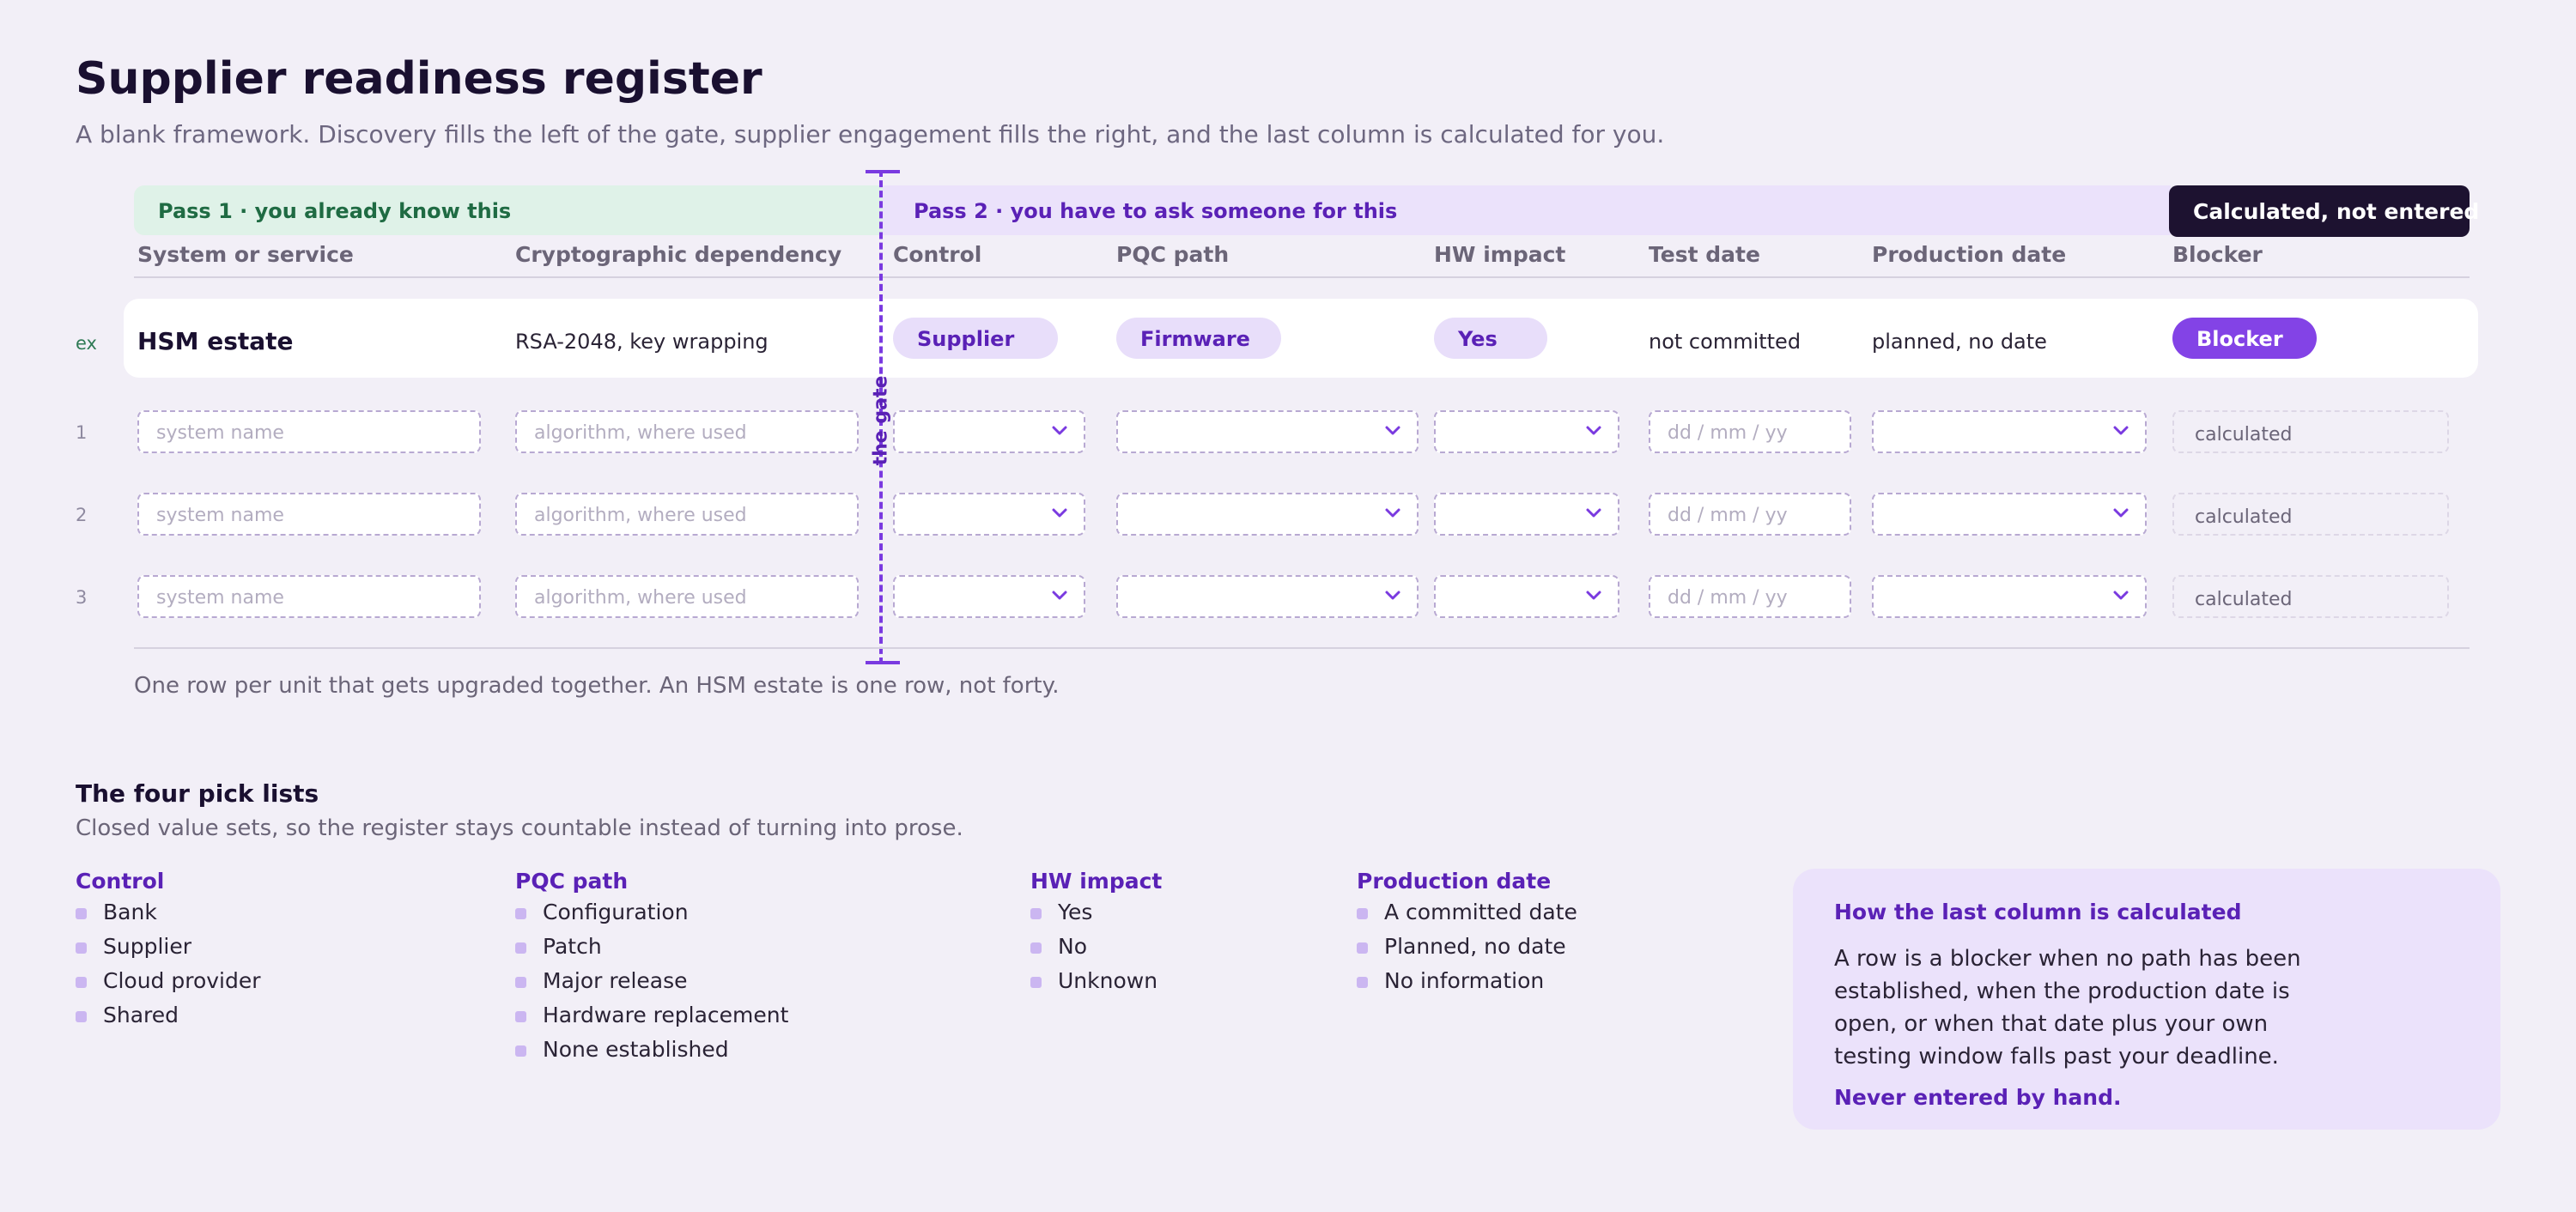  I want to click on example-pqc-path: Firmware, so click(1195, 339).